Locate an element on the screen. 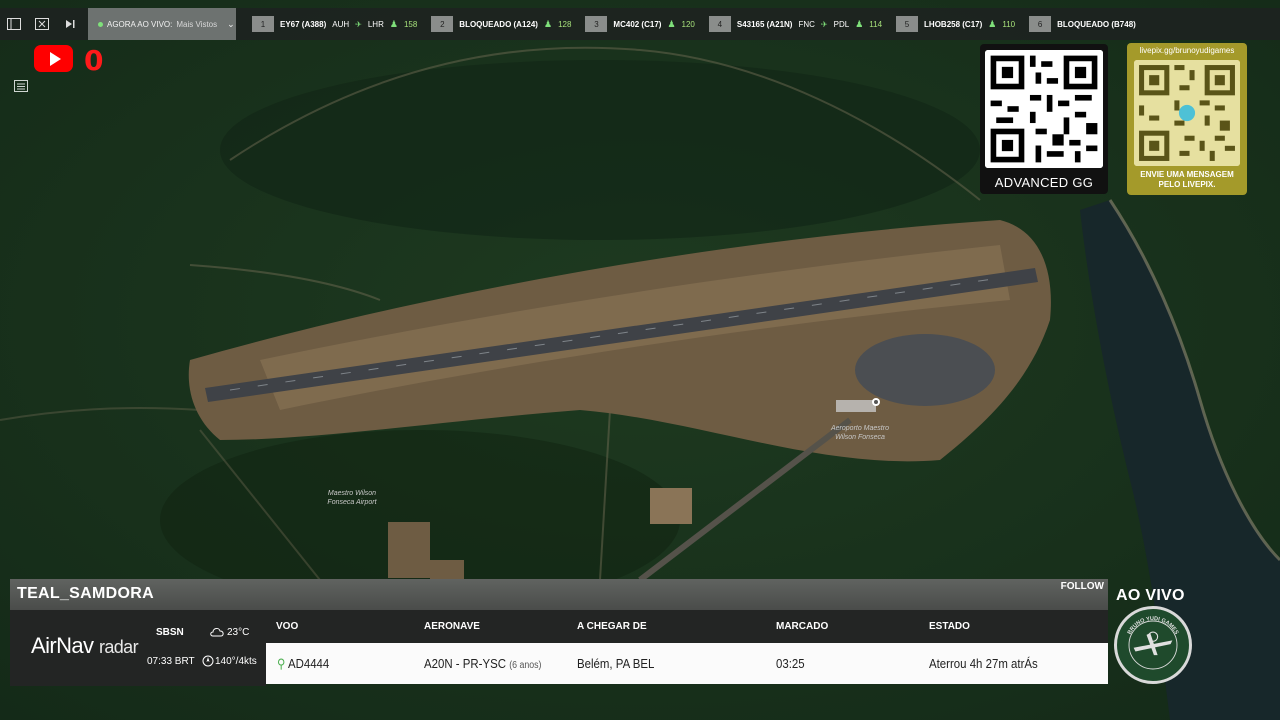  airnav-brand: AirNav is located at coordinates (62, 645).